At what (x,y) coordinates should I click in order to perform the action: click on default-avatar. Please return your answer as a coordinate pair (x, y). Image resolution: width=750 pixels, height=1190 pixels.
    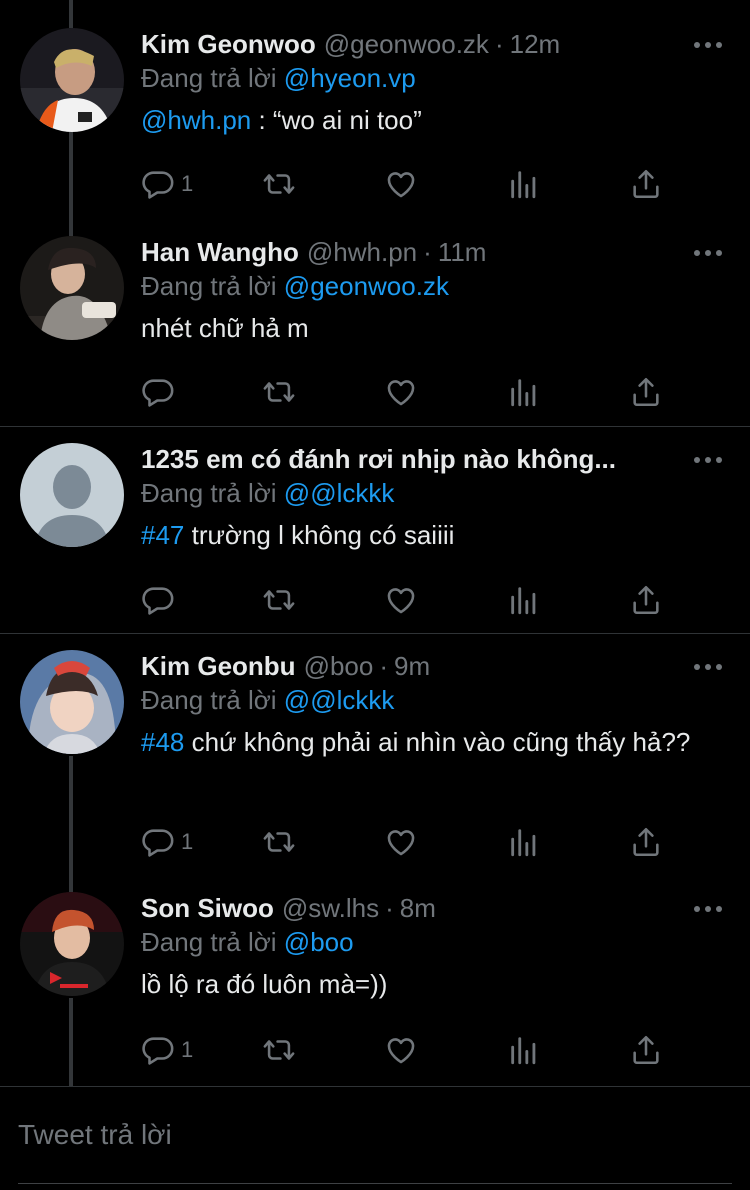
    Looking at the image, I should click on (72, 495).